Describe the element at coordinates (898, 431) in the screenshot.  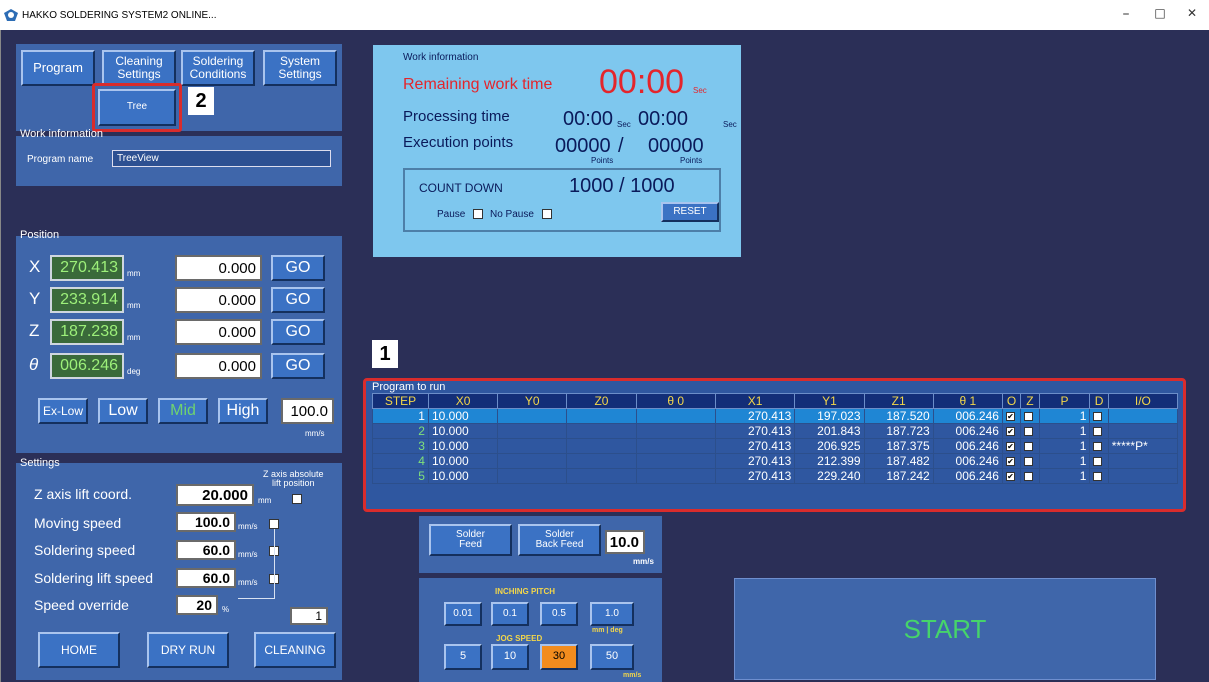
I see `z1-cell: 187.723` at that location.